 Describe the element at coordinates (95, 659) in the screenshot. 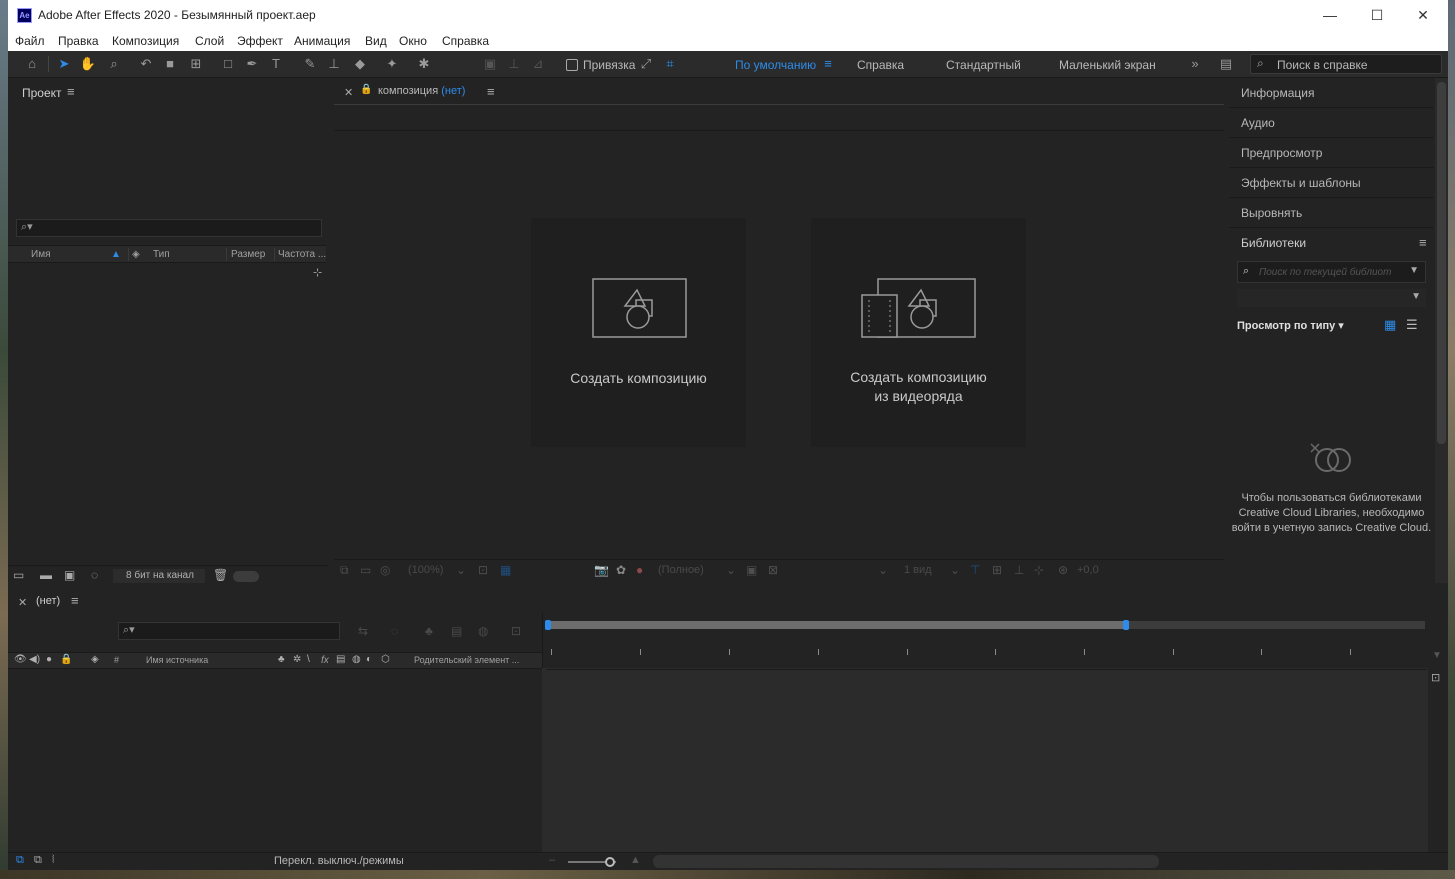

I see `label-tag-icon: ◈` at that location.